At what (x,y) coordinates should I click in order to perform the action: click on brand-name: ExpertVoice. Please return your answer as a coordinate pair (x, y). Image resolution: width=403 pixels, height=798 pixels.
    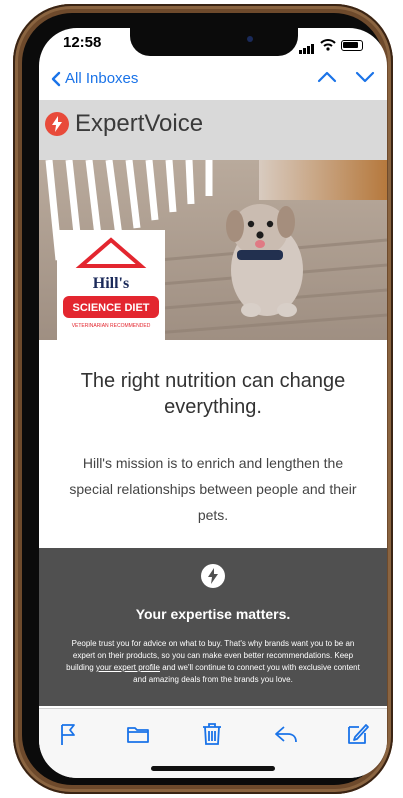
    Looking at the image, I should click on (139, 123).